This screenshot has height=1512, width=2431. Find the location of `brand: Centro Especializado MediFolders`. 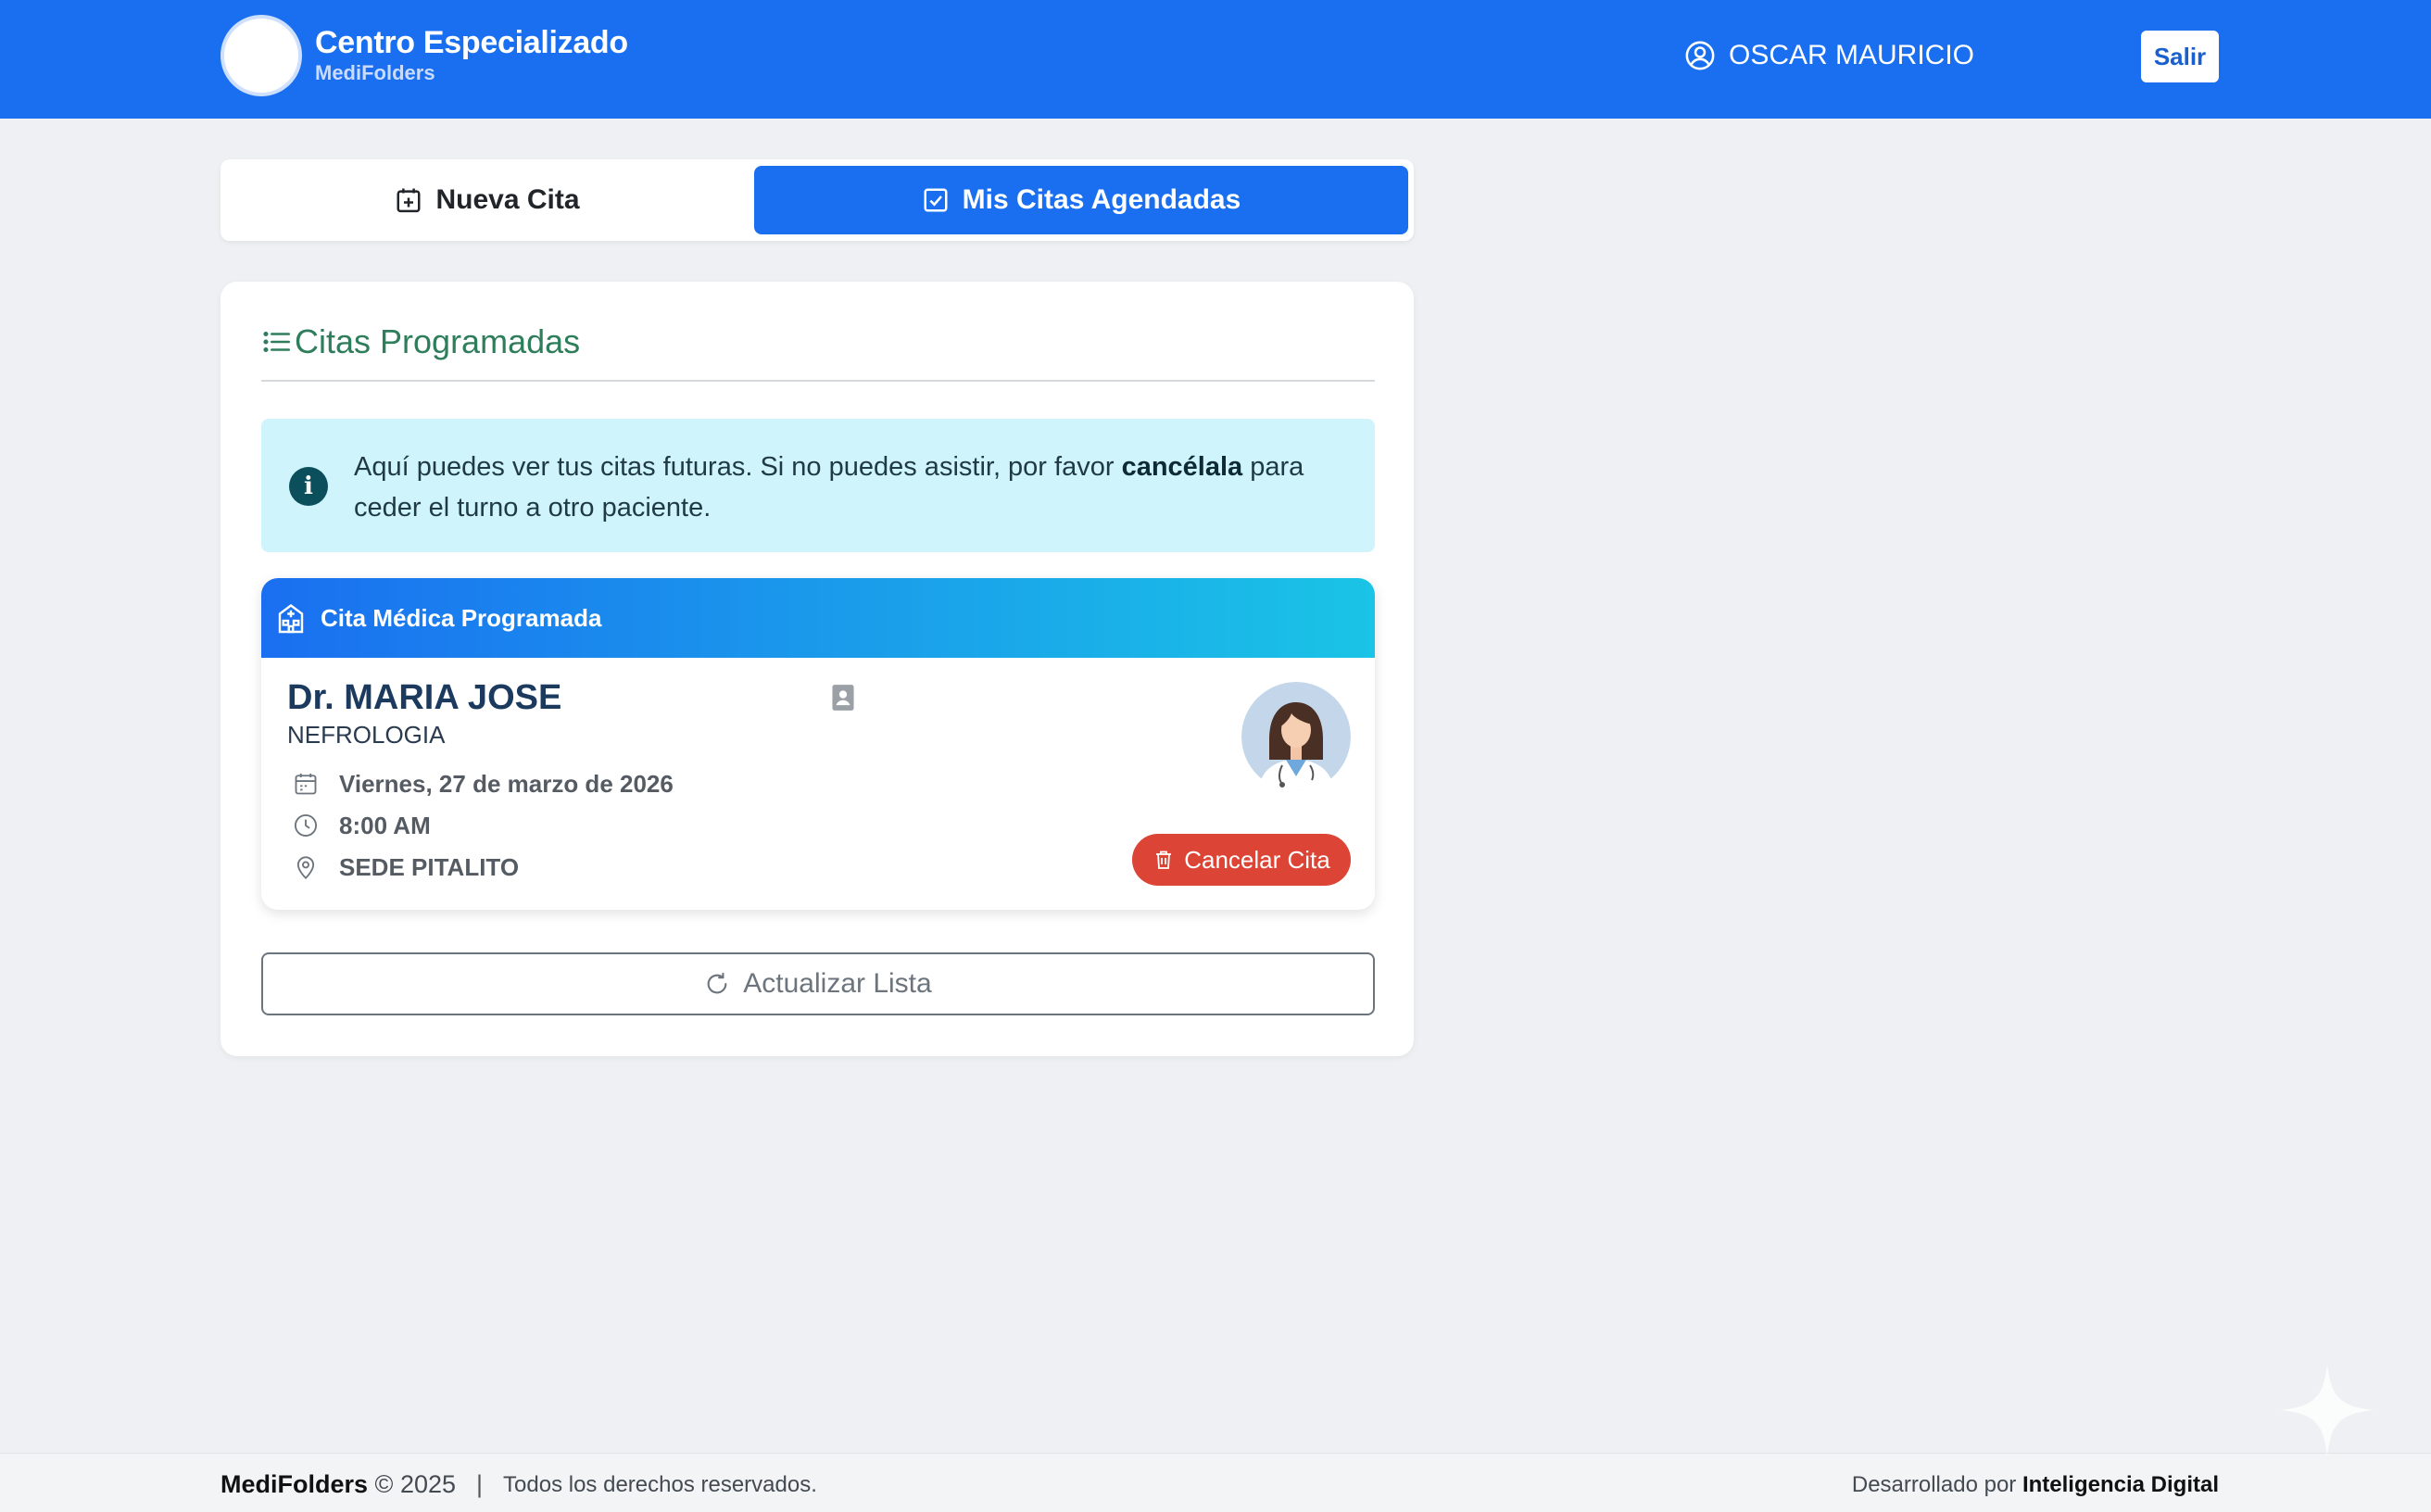

brand: Centro Especializado MediFolders is located at coordinates (471, 54).